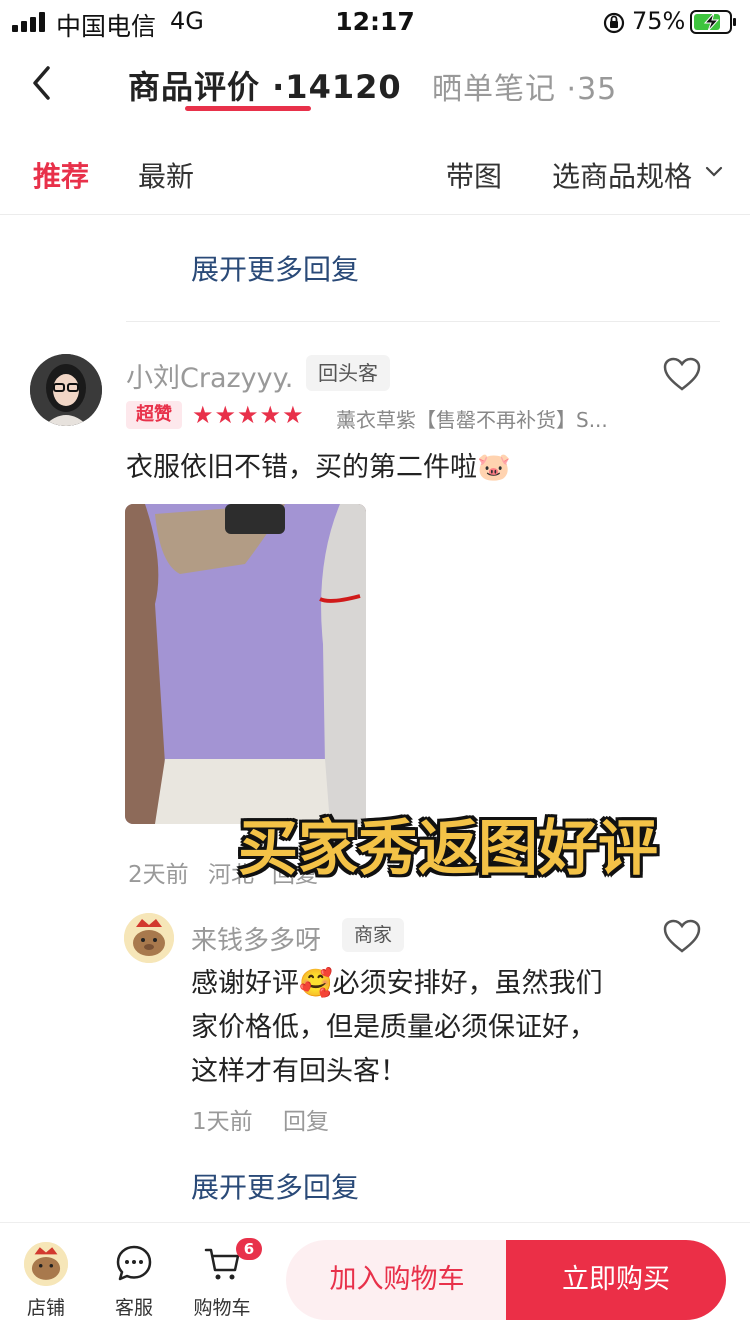  I want to click on filter-recommend: 推荐, so click(61, 175).